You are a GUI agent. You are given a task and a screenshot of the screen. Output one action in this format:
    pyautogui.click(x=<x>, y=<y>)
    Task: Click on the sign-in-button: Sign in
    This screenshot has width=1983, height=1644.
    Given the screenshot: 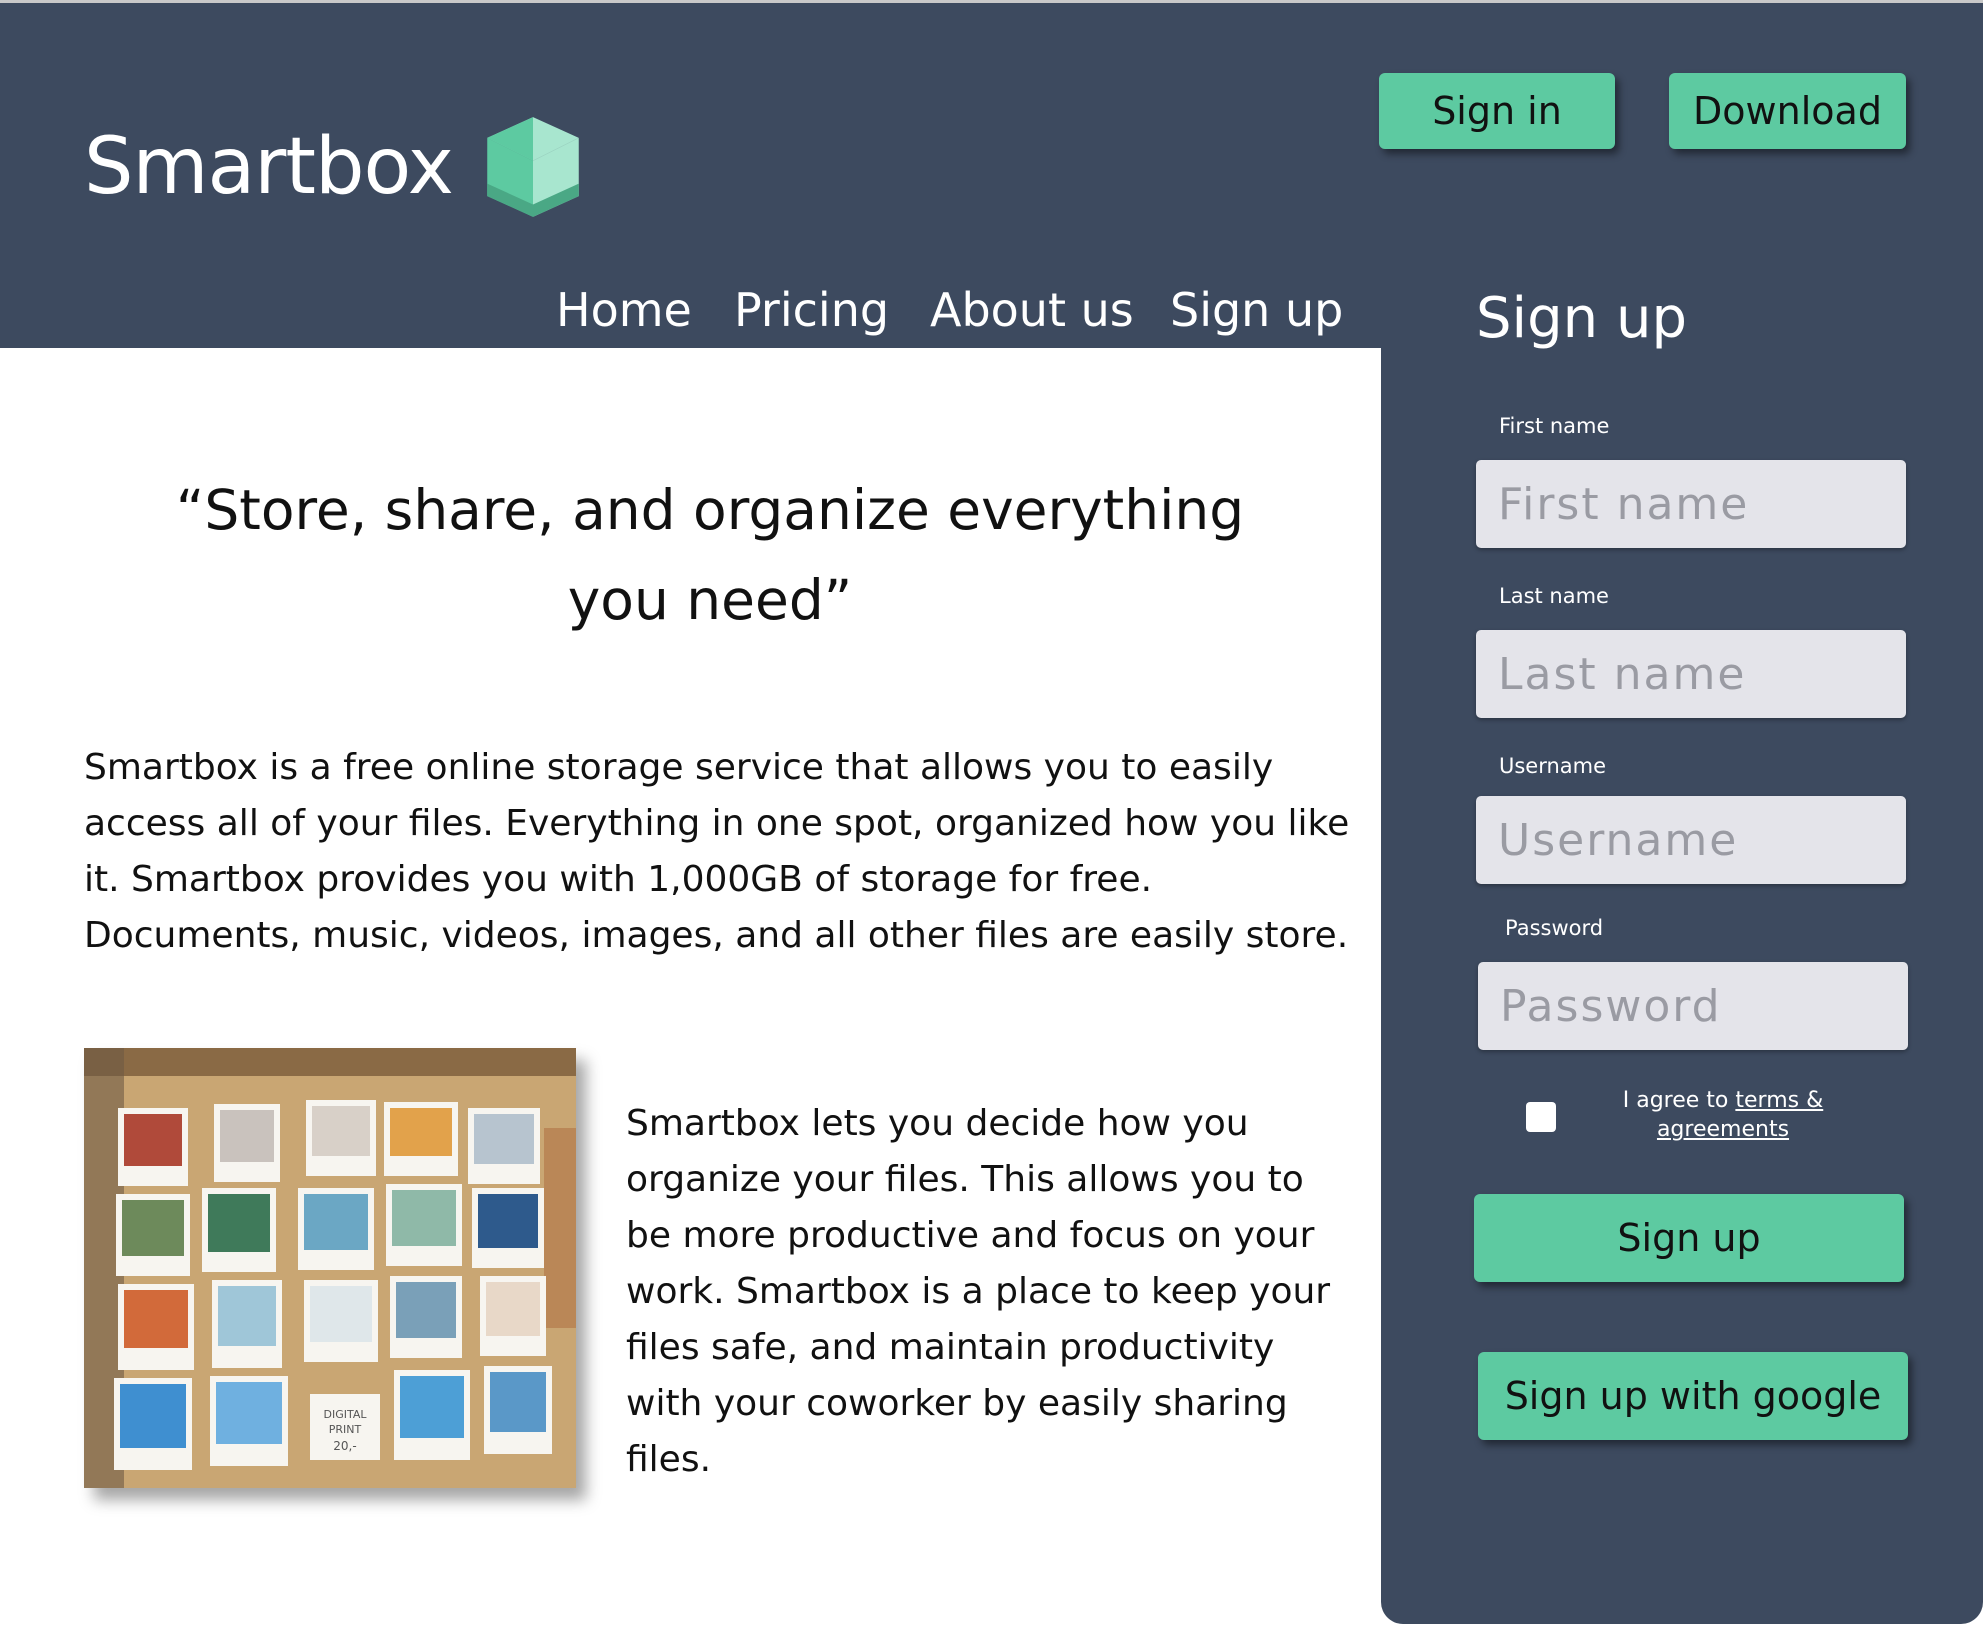 What is the action you would take?
    pyautogui.click(x=1497, y=111)
    